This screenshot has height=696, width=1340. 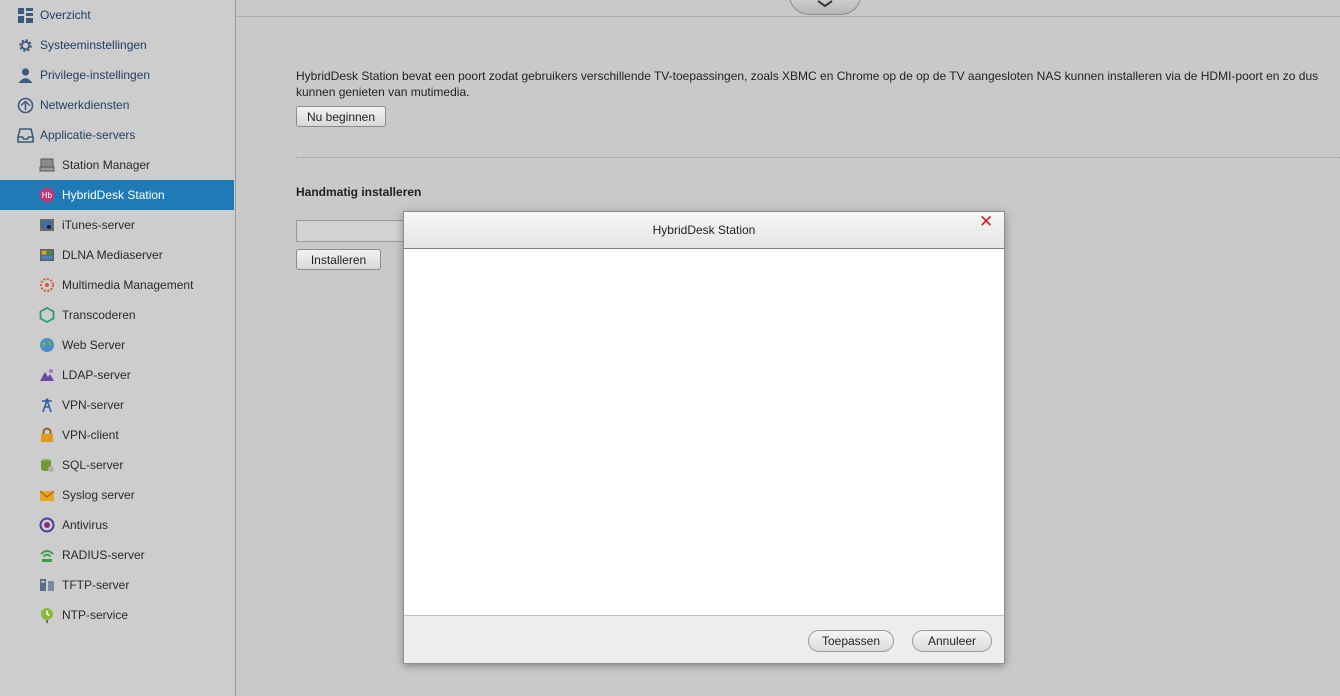 I want to click on nav-dlna-mediaserver: DLNA Mediaserver, so click(x=117, y=255).